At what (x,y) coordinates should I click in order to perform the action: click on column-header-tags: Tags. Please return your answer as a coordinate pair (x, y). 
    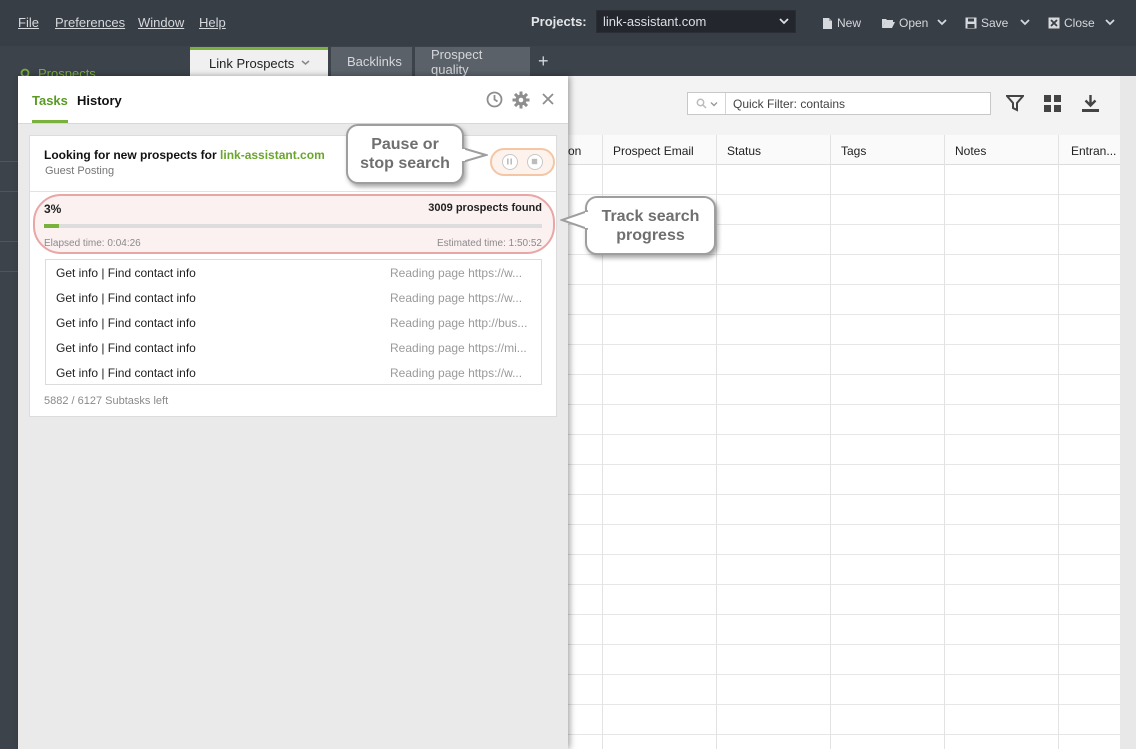
    Looking at the image, I should click on (887, 150).